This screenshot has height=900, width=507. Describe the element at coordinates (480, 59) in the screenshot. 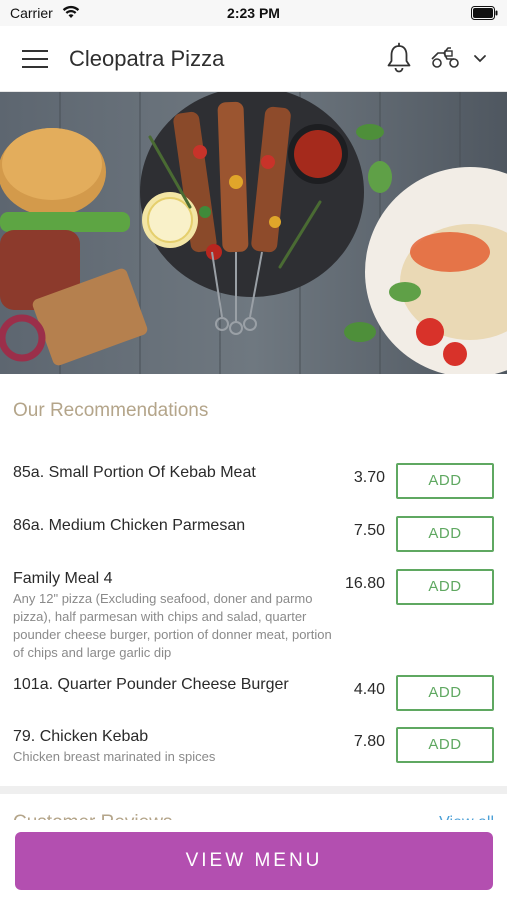

I see `chevron-down-icon` at that location.